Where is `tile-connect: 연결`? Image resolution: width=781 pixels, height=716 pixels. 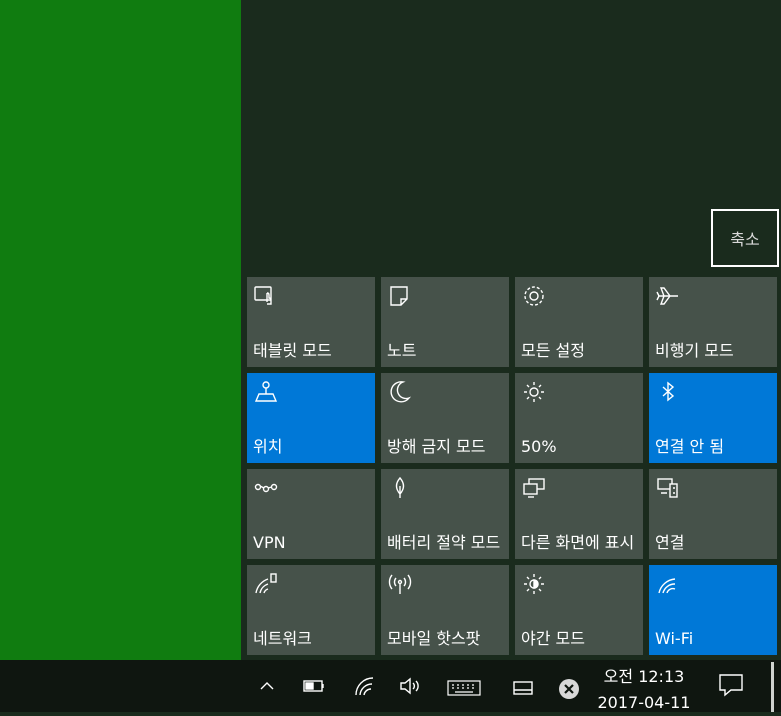 tile-connect: 연결 is located at coordinates (713, 514).